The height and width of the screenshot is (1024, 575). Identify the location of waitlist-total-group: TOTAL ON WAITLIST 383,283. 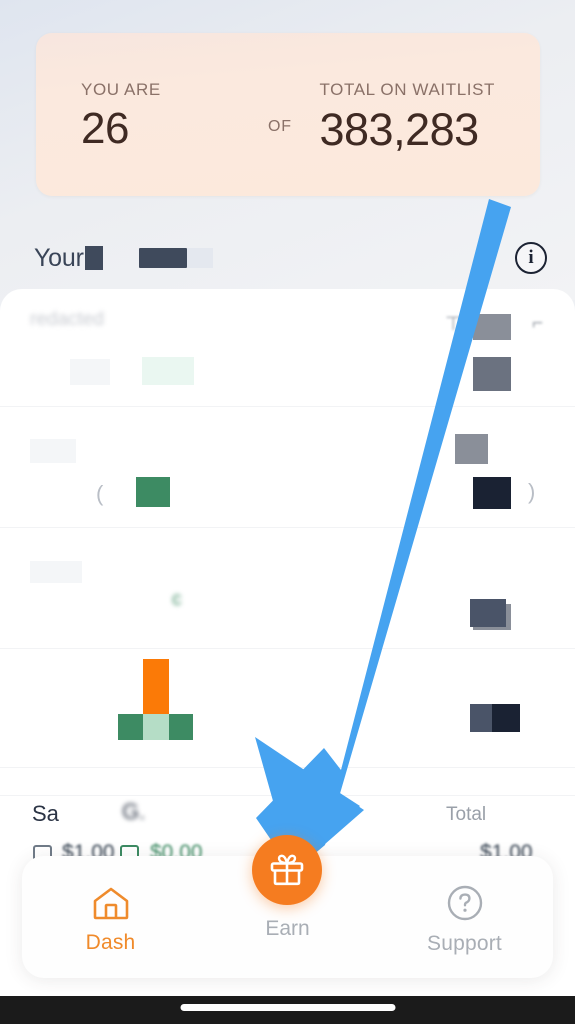
(408, 116).